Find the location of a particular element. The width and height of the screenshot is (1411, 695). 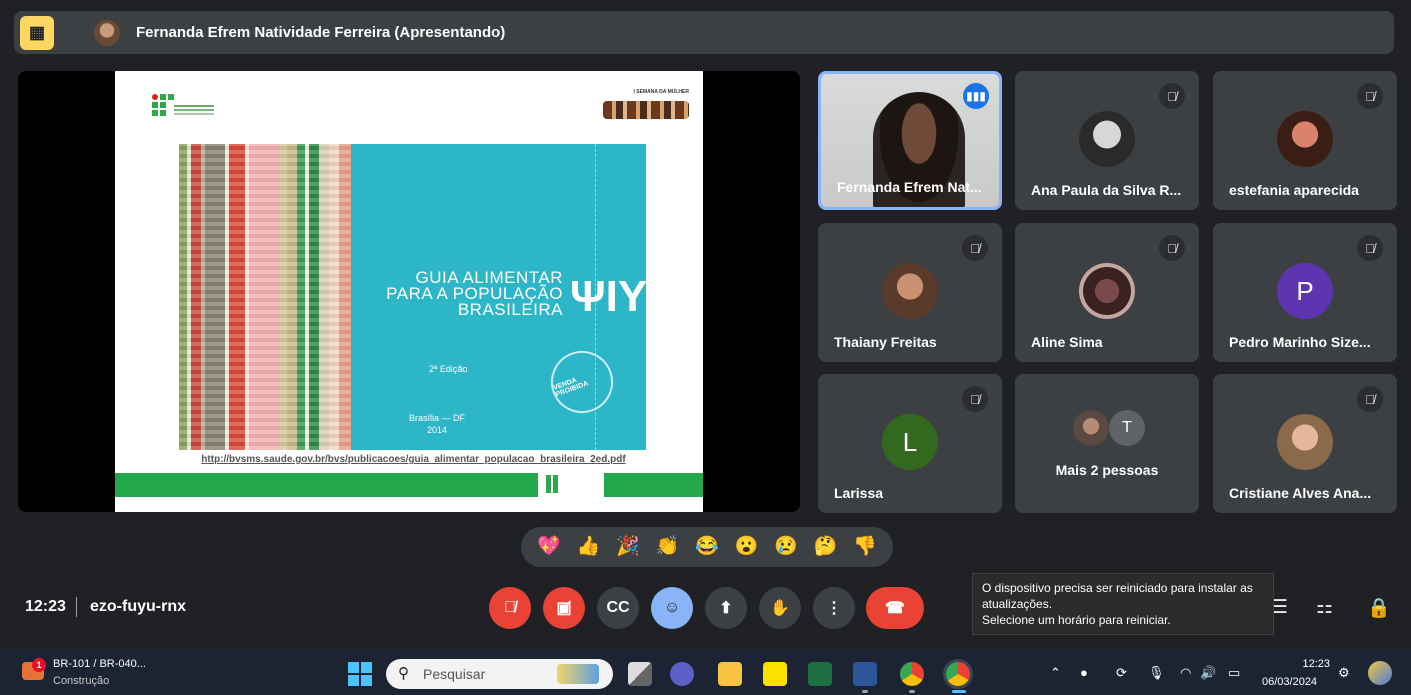

participant-tile: 🎙̸ Aline Sima is located at coordinates (1107, 292).